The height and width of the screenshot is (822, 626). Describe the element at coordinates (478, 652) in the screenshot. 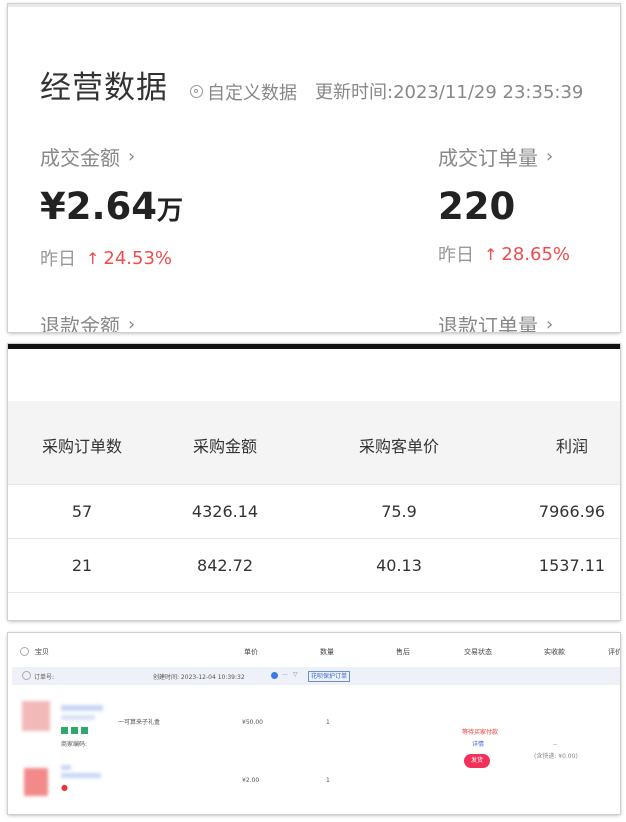

I see `column-header: 交易状态` at that location.